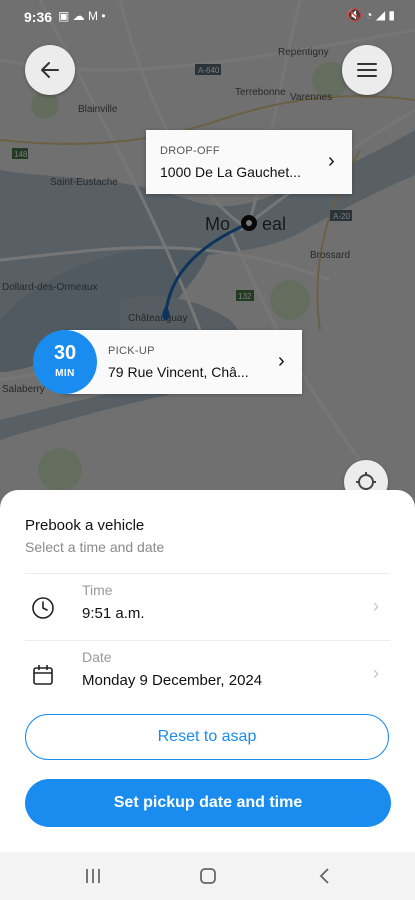 This screenshot has width=415, height=900. I want to click on hamburger-menu-icon, so click(367, 70).